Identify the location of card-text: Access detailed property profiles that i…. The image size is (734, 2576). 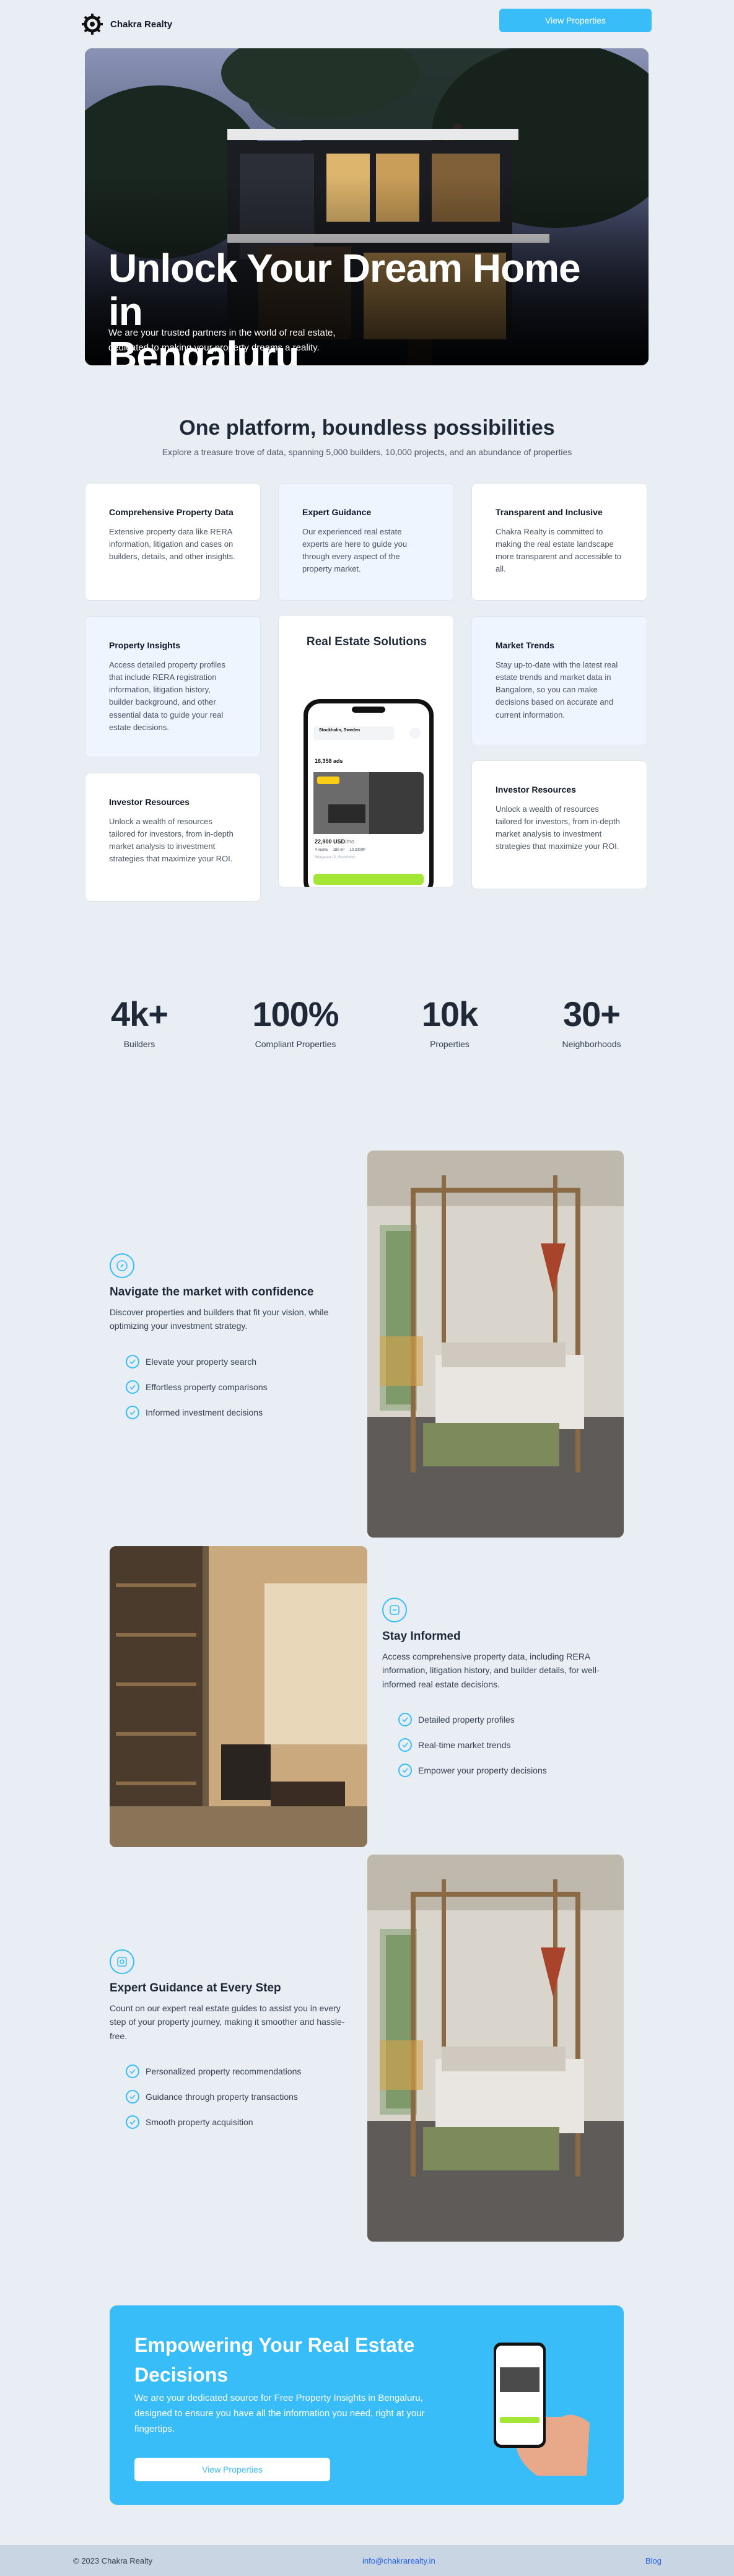
(167, 696).